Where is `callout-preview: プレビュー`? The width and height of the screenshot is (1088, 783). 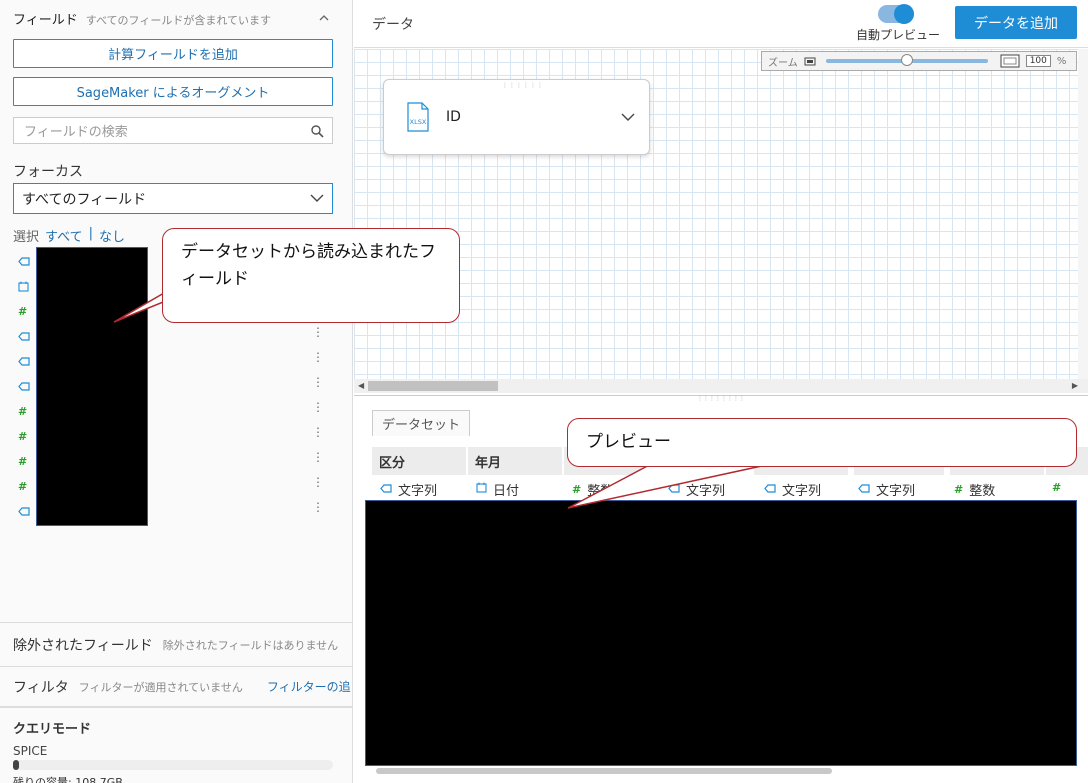 callout-preview: プレビュー is located at coordinates (822, 442).